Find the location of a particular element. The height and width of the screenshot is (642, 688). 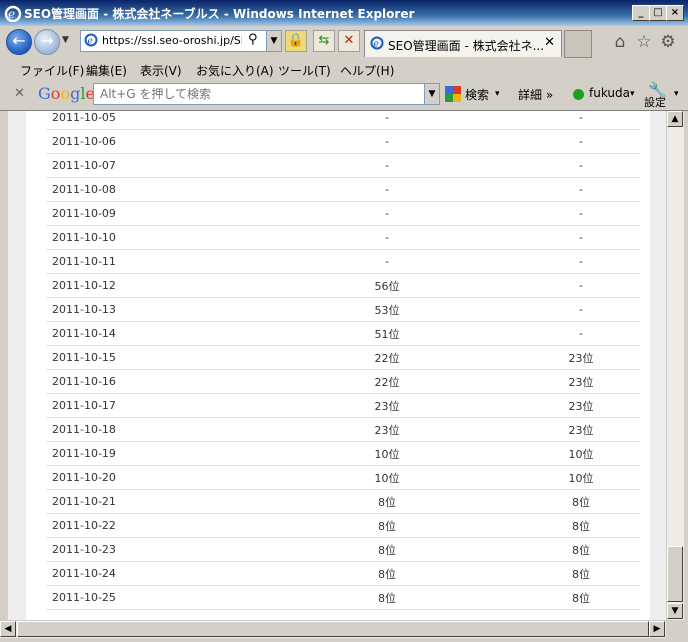

online-status-icon is located at coordinates (578, 94).